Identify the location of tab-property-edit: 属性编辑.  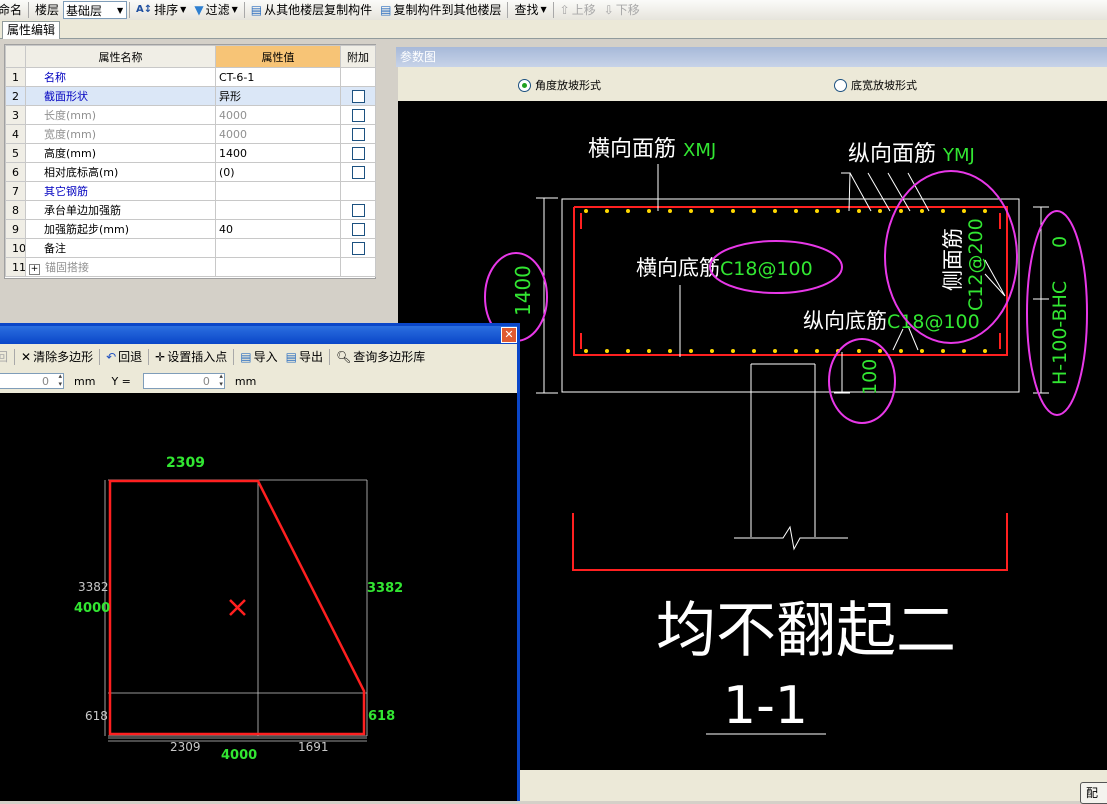
(31, 30).